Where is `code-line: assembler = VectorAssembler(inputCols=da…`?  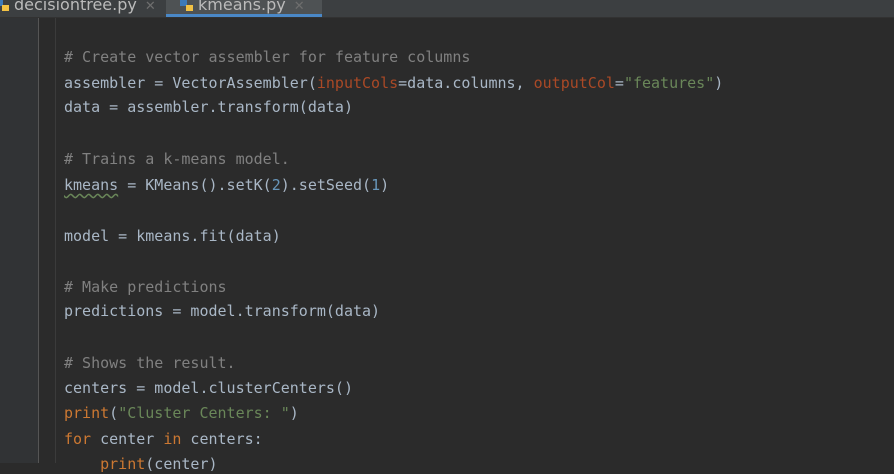 code-line: assembler = VectorAssembler(inputCols=da… is located at coordinates (393, 83).